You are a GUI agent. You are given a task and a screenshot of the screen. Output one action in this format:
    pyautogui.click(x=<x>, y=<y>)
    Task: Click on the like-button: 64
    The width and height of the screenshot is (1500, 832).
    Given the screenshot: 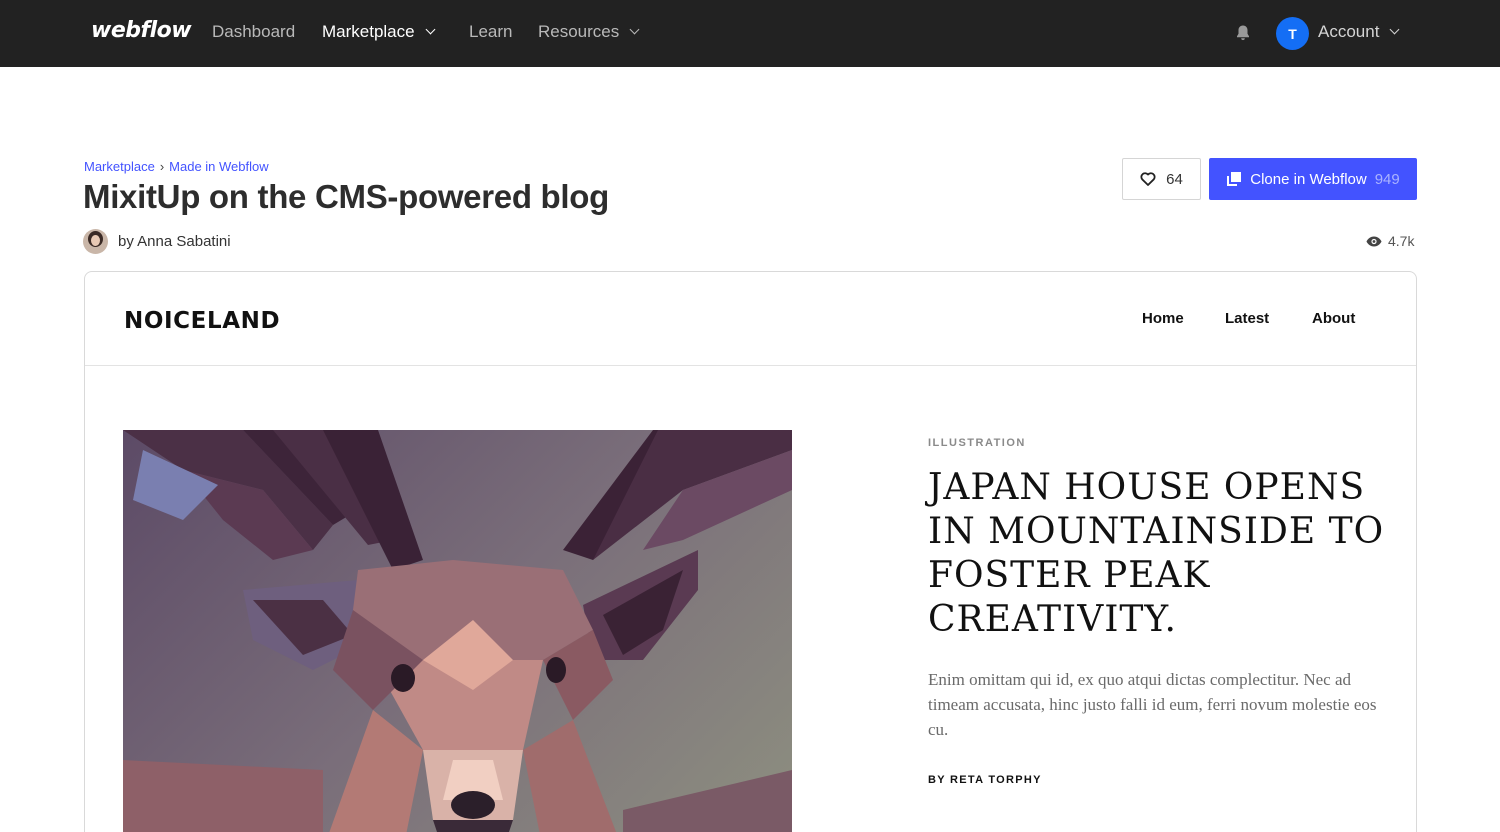 What is the action you would take?
    pyautogui.click(x=1161, y=179)
    